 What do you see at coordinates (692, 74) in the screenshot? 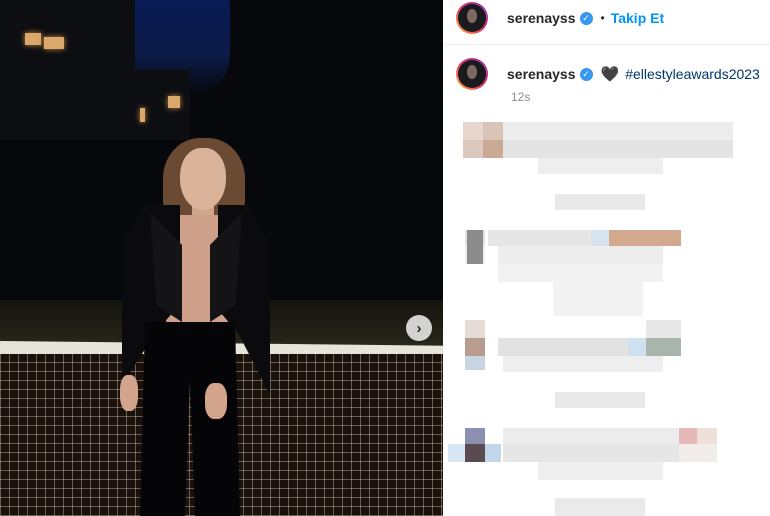
I see `hashtag-link: #ellestyleawards2023` at bounding box center [692, 74].